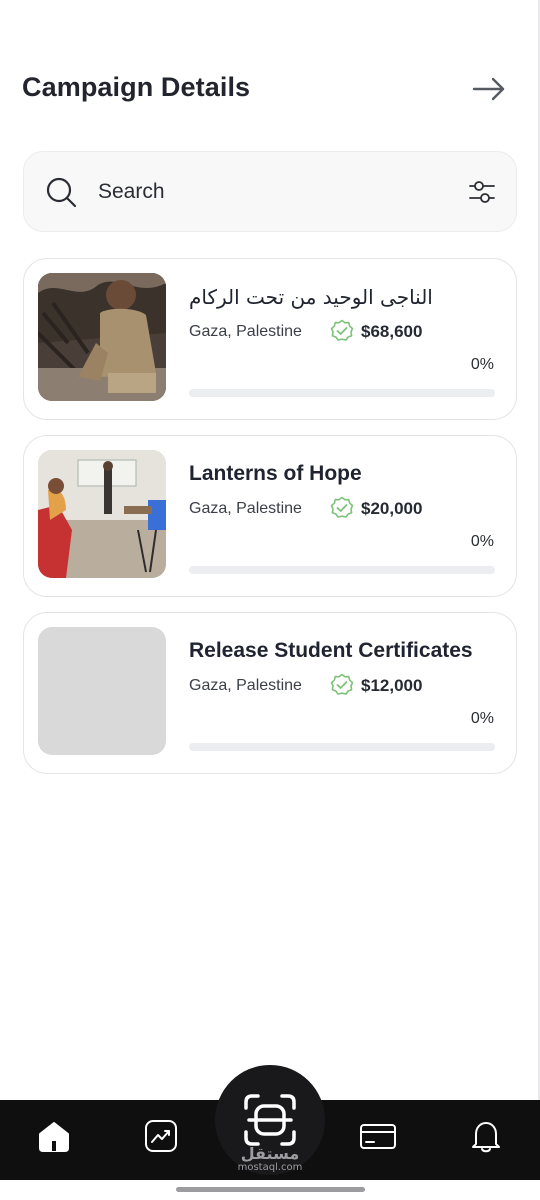 The width and height of the screenshot is (540, 1200). What do you see at coordinates (378, 1136) in the screenshot?
I see `card-icon` at bounding box center [378, 1136].